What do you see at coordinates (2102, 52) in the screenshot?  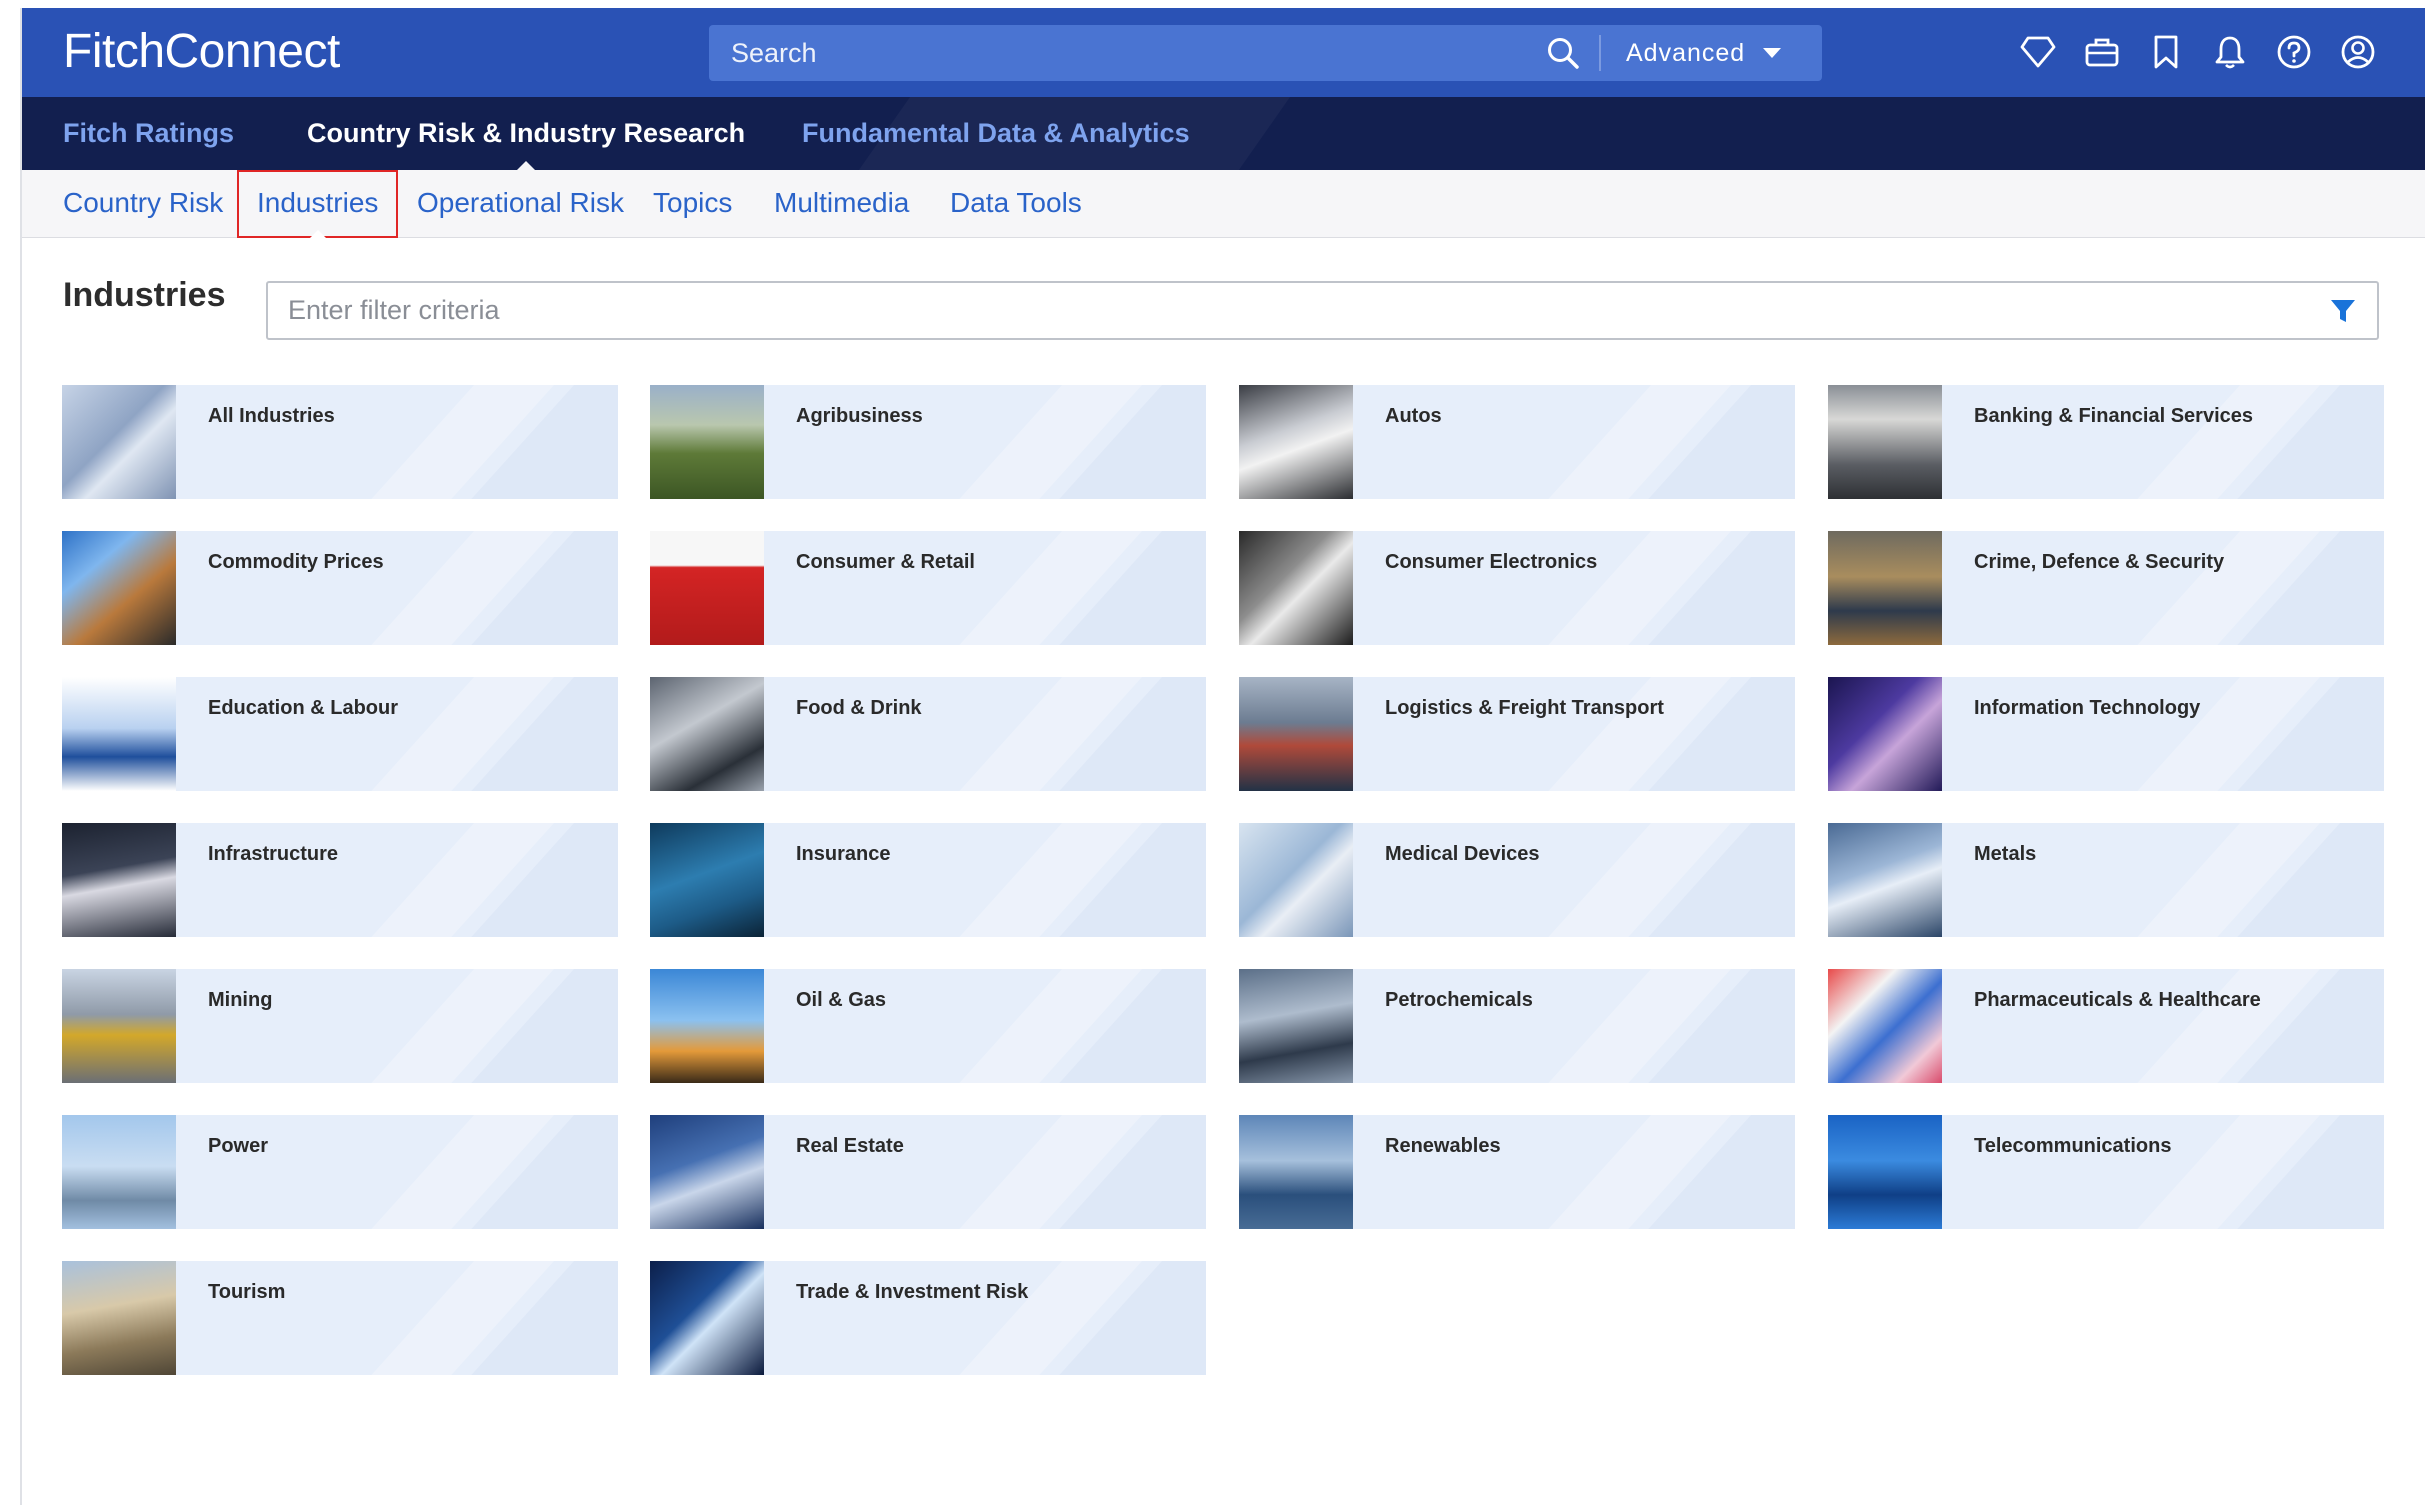 I see `briefcase-icon` at bounding box center [2102, 52].